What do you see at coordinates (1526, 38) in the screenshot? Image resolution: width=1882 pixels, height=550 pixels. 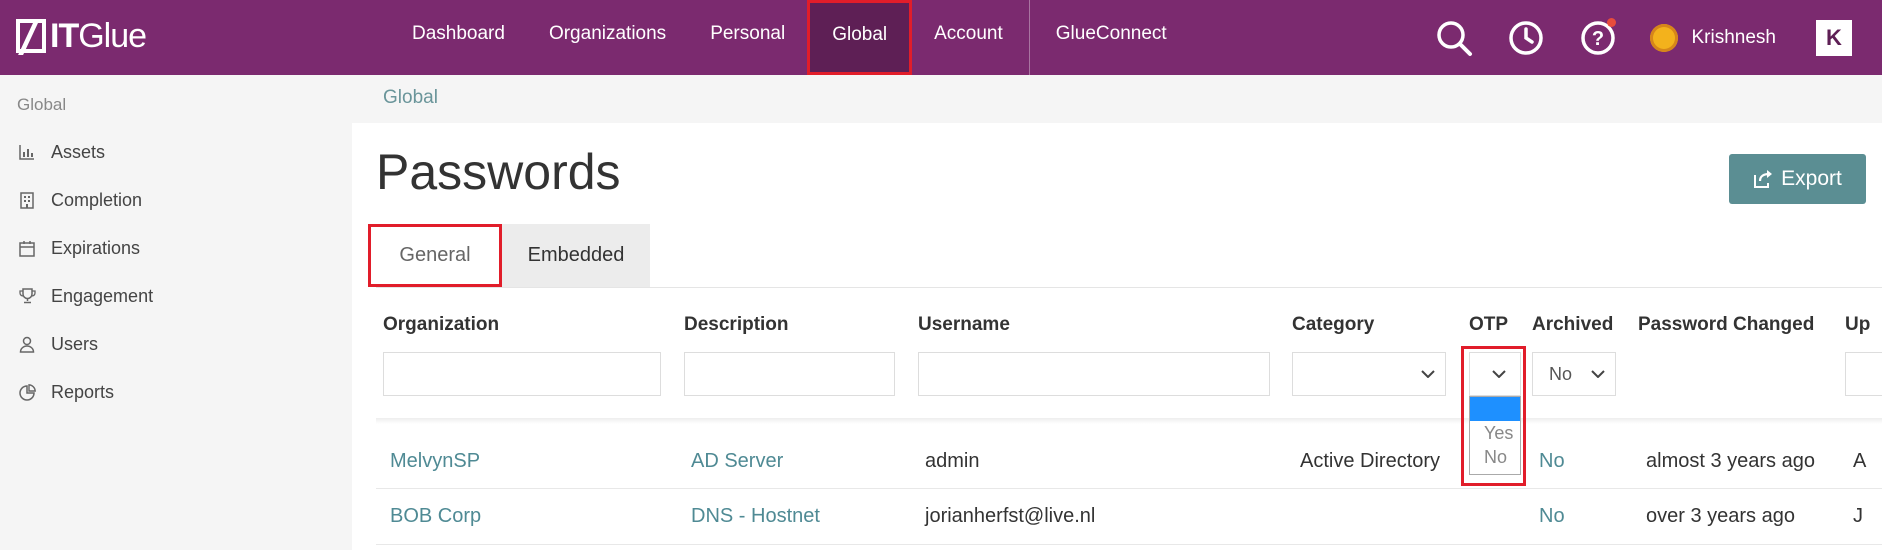 I see `clock-icon` at bounding box center [1526, 38].